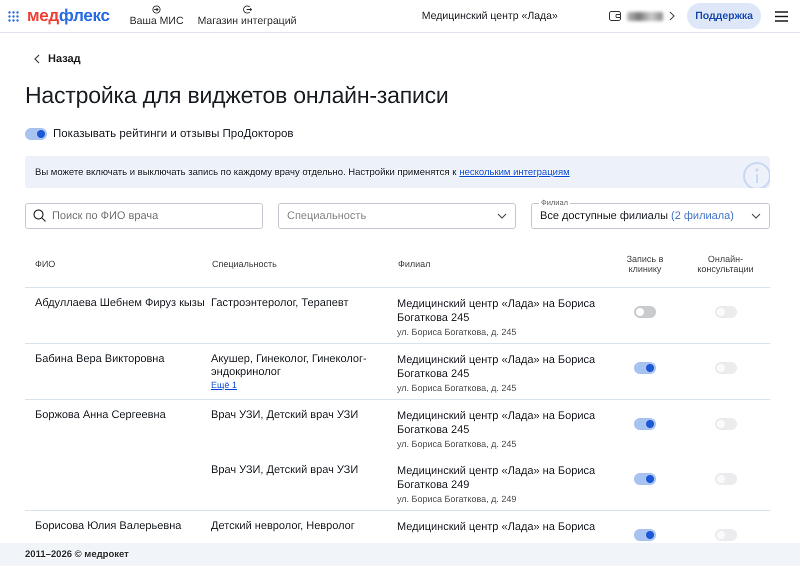 The width and height of the screenshot is (800, 566). I want to click on specialty-text: Гастроэнтеролог, Терапевт, so click(280, 303).